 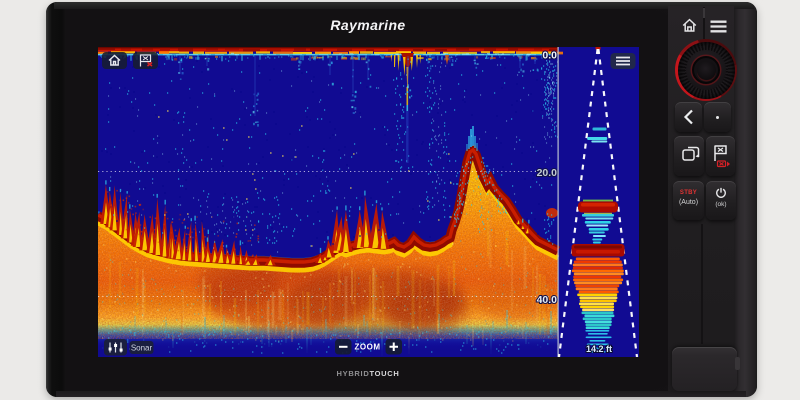 I want to click on svg-text: ZOOM, so click(x=368, y=347).